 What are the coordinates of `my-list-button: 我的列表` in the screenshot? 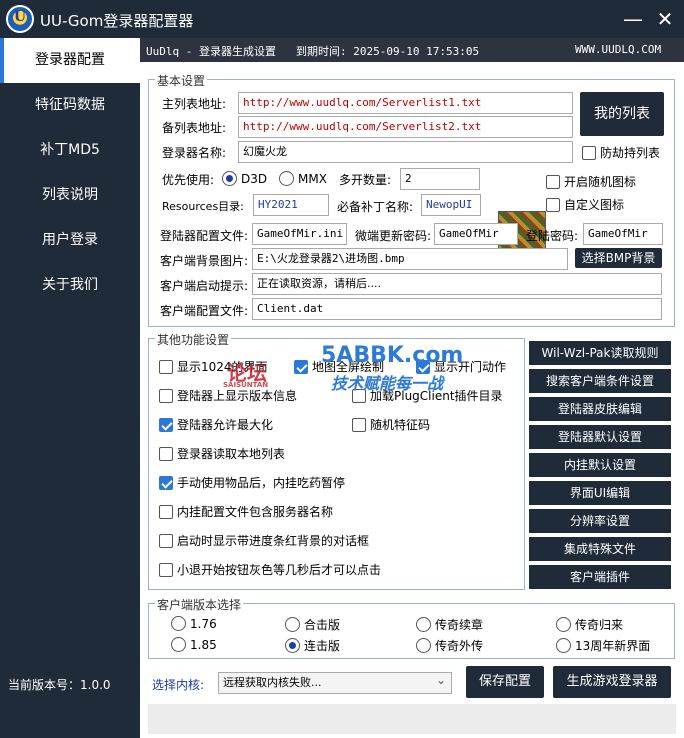 It's located at (622, 114).